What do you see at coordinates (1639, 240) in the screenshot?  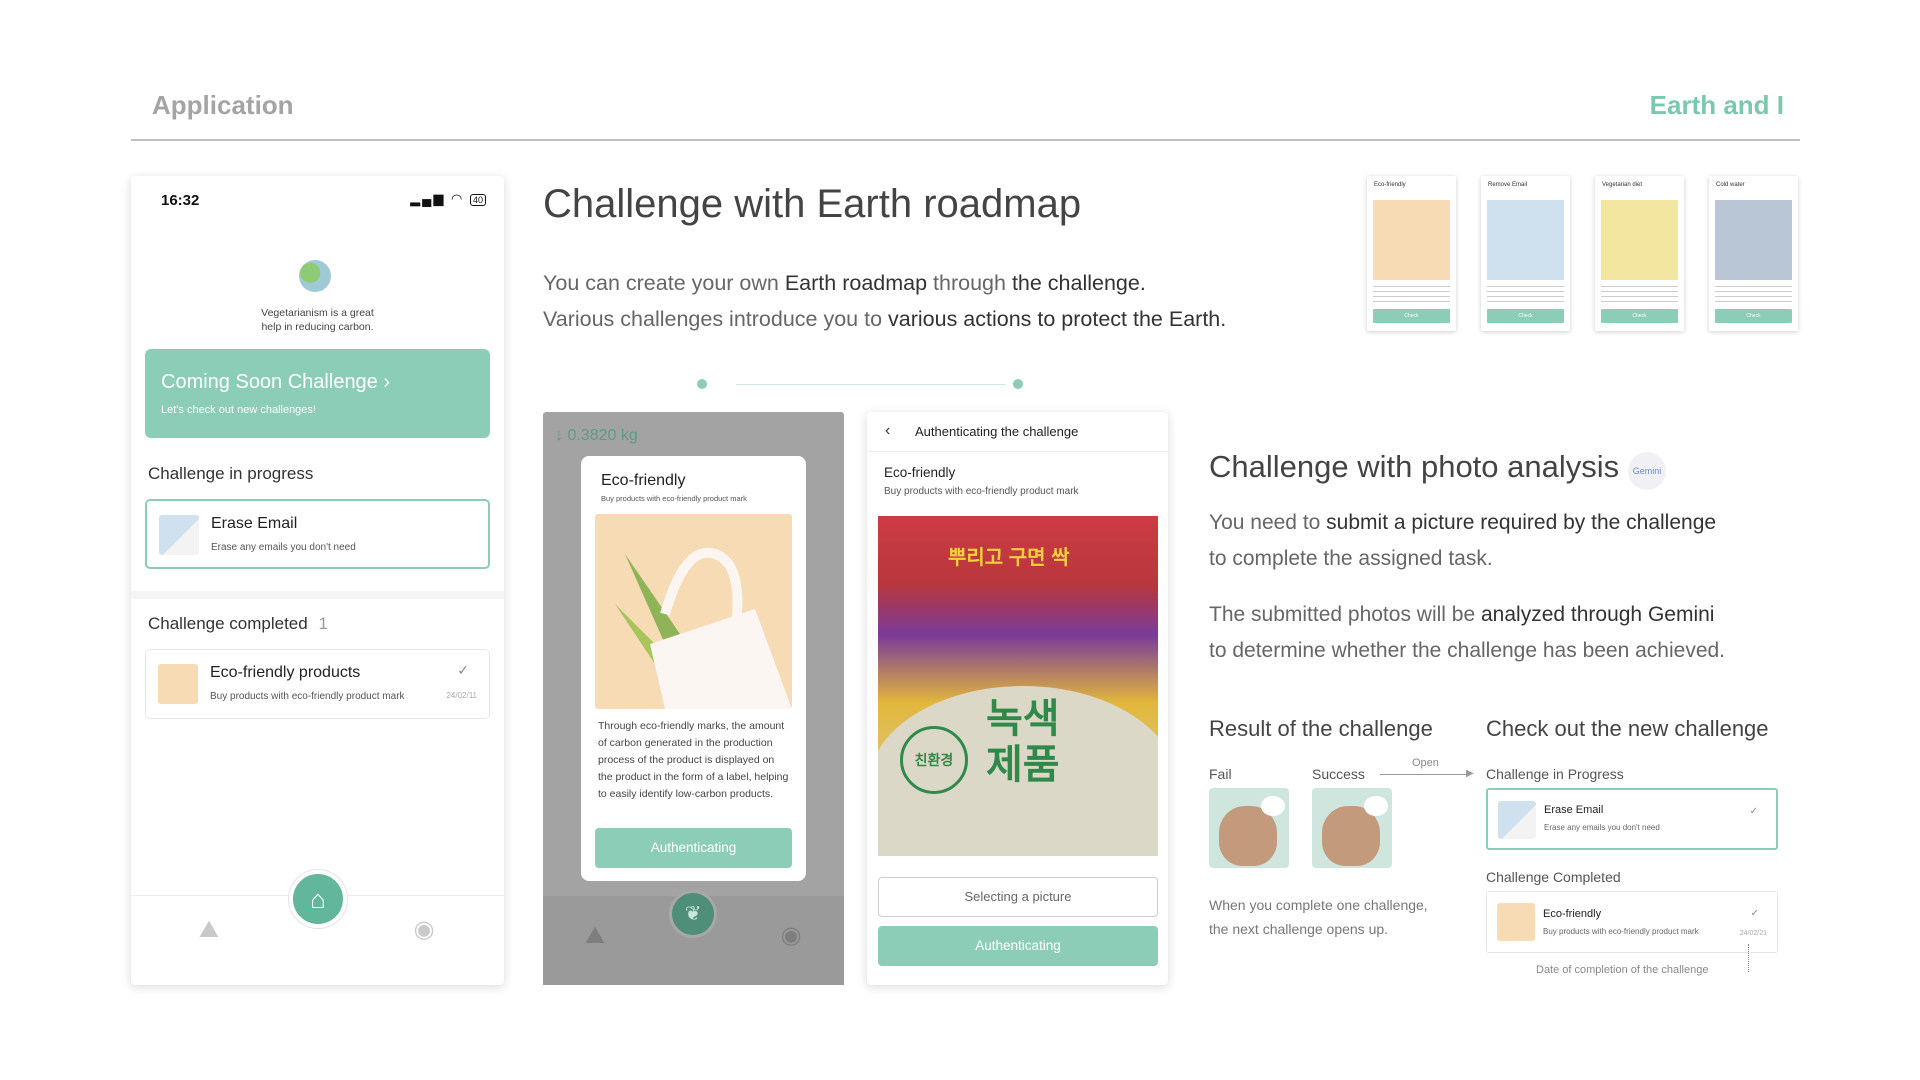 I see `salad-illustration` at bounding box center [1639, 240].